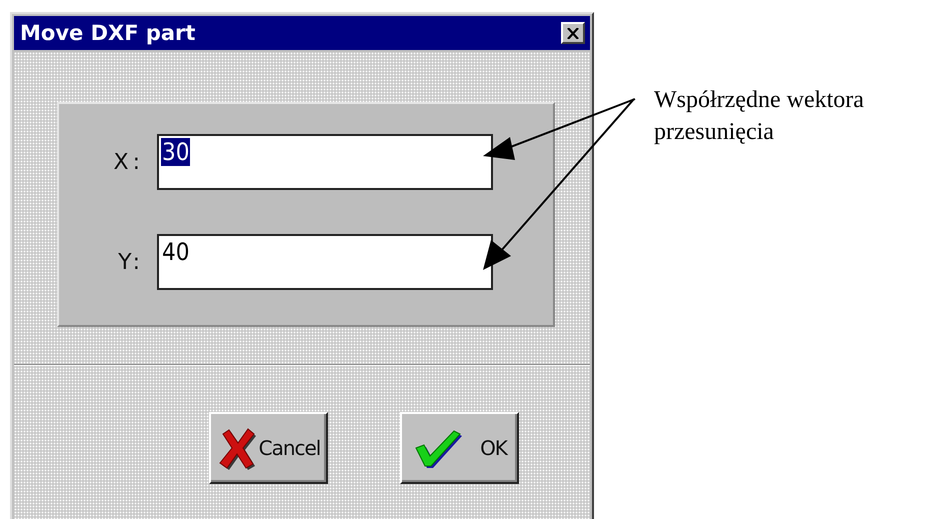  Describe the element at coordinates (325, 262) in the screenshot. I see `input-field: 40` at that location.